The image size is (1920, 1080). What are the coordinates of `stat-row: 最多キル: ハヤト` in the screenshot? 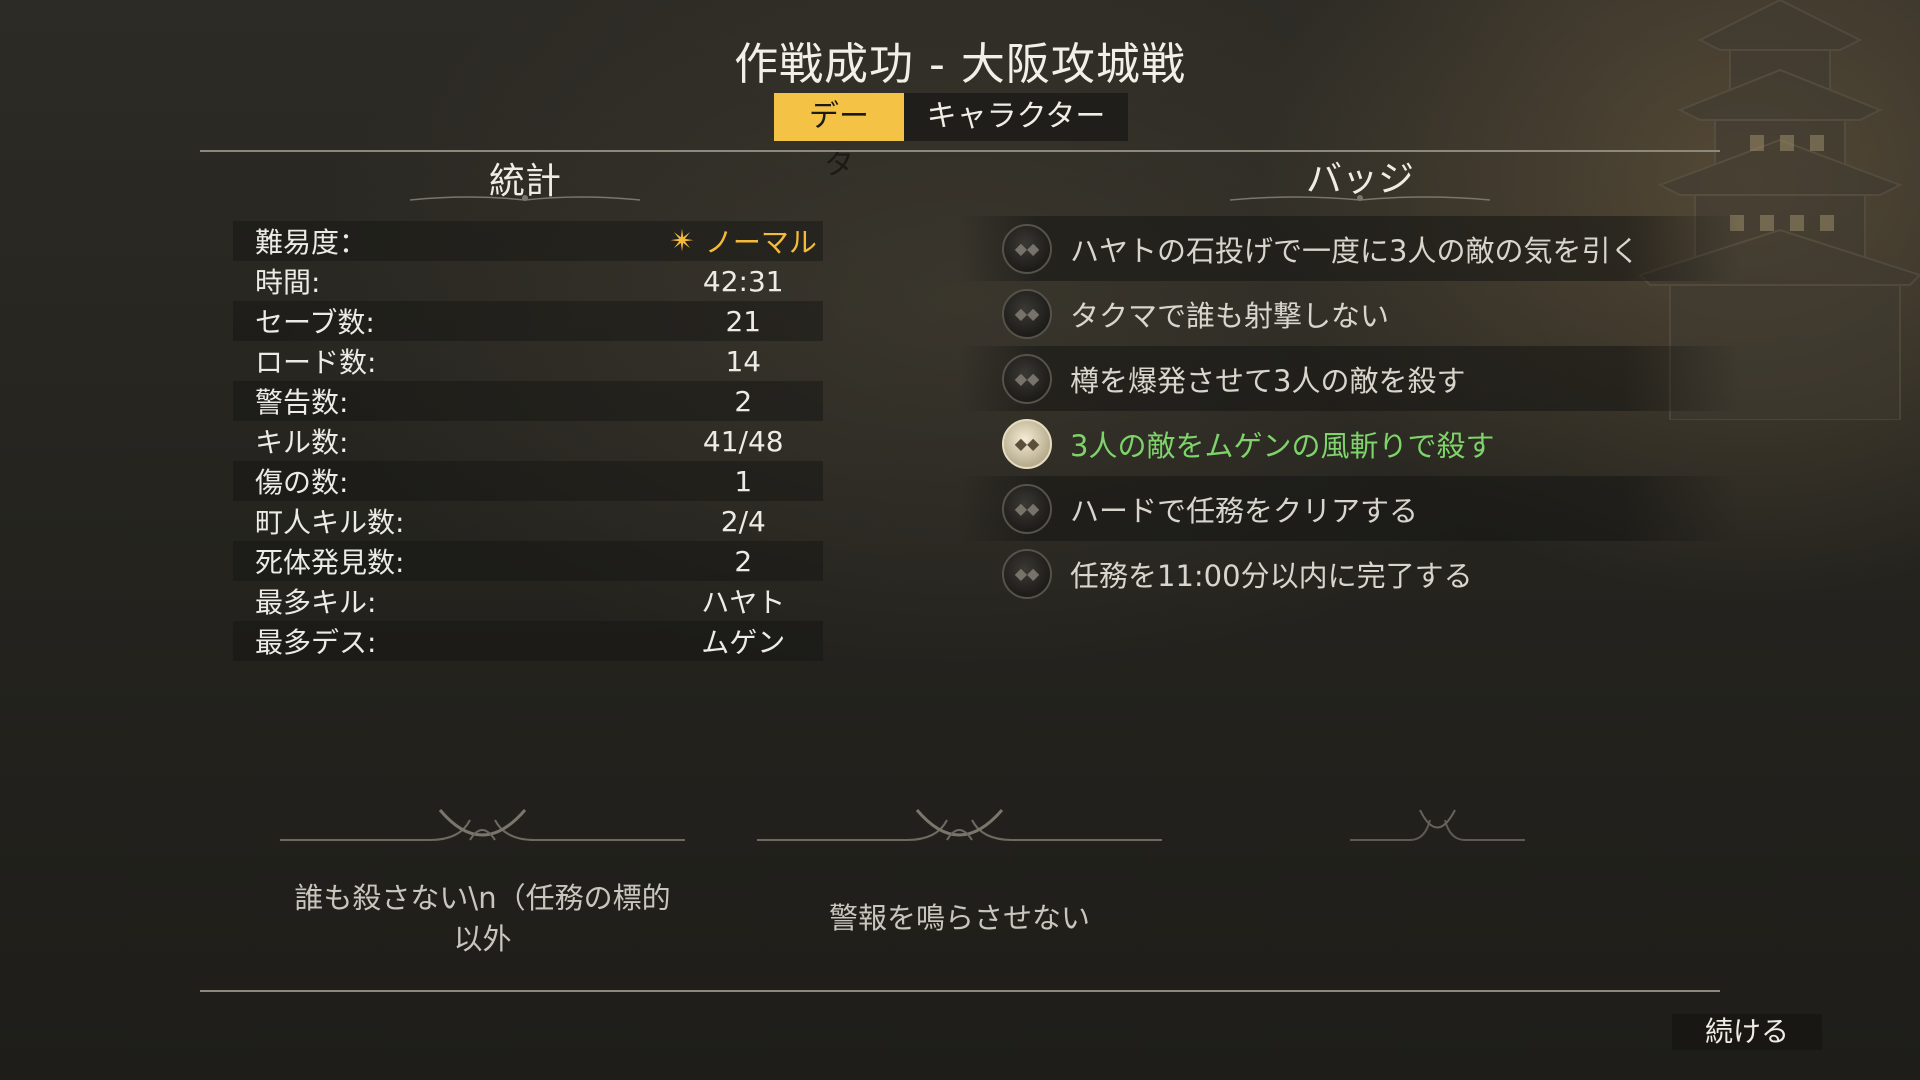 It's located at (528, 601).